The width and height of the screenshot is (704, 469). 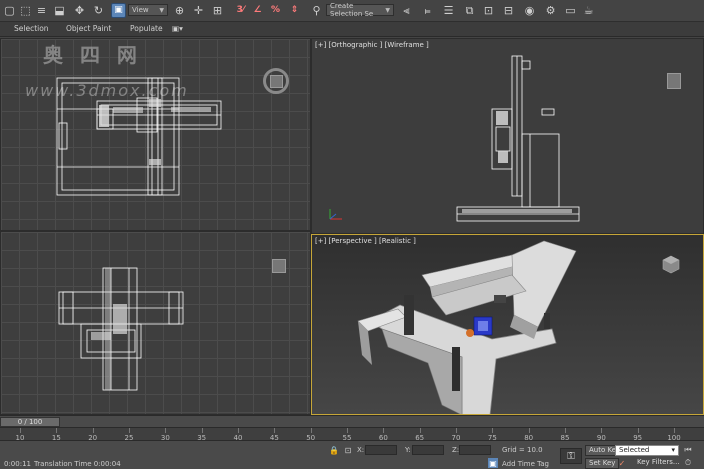 What do you see at coordinates (98, 10) in the screenshot?
I see `rotate-icon: ↻` at bounding box center [98, 10].